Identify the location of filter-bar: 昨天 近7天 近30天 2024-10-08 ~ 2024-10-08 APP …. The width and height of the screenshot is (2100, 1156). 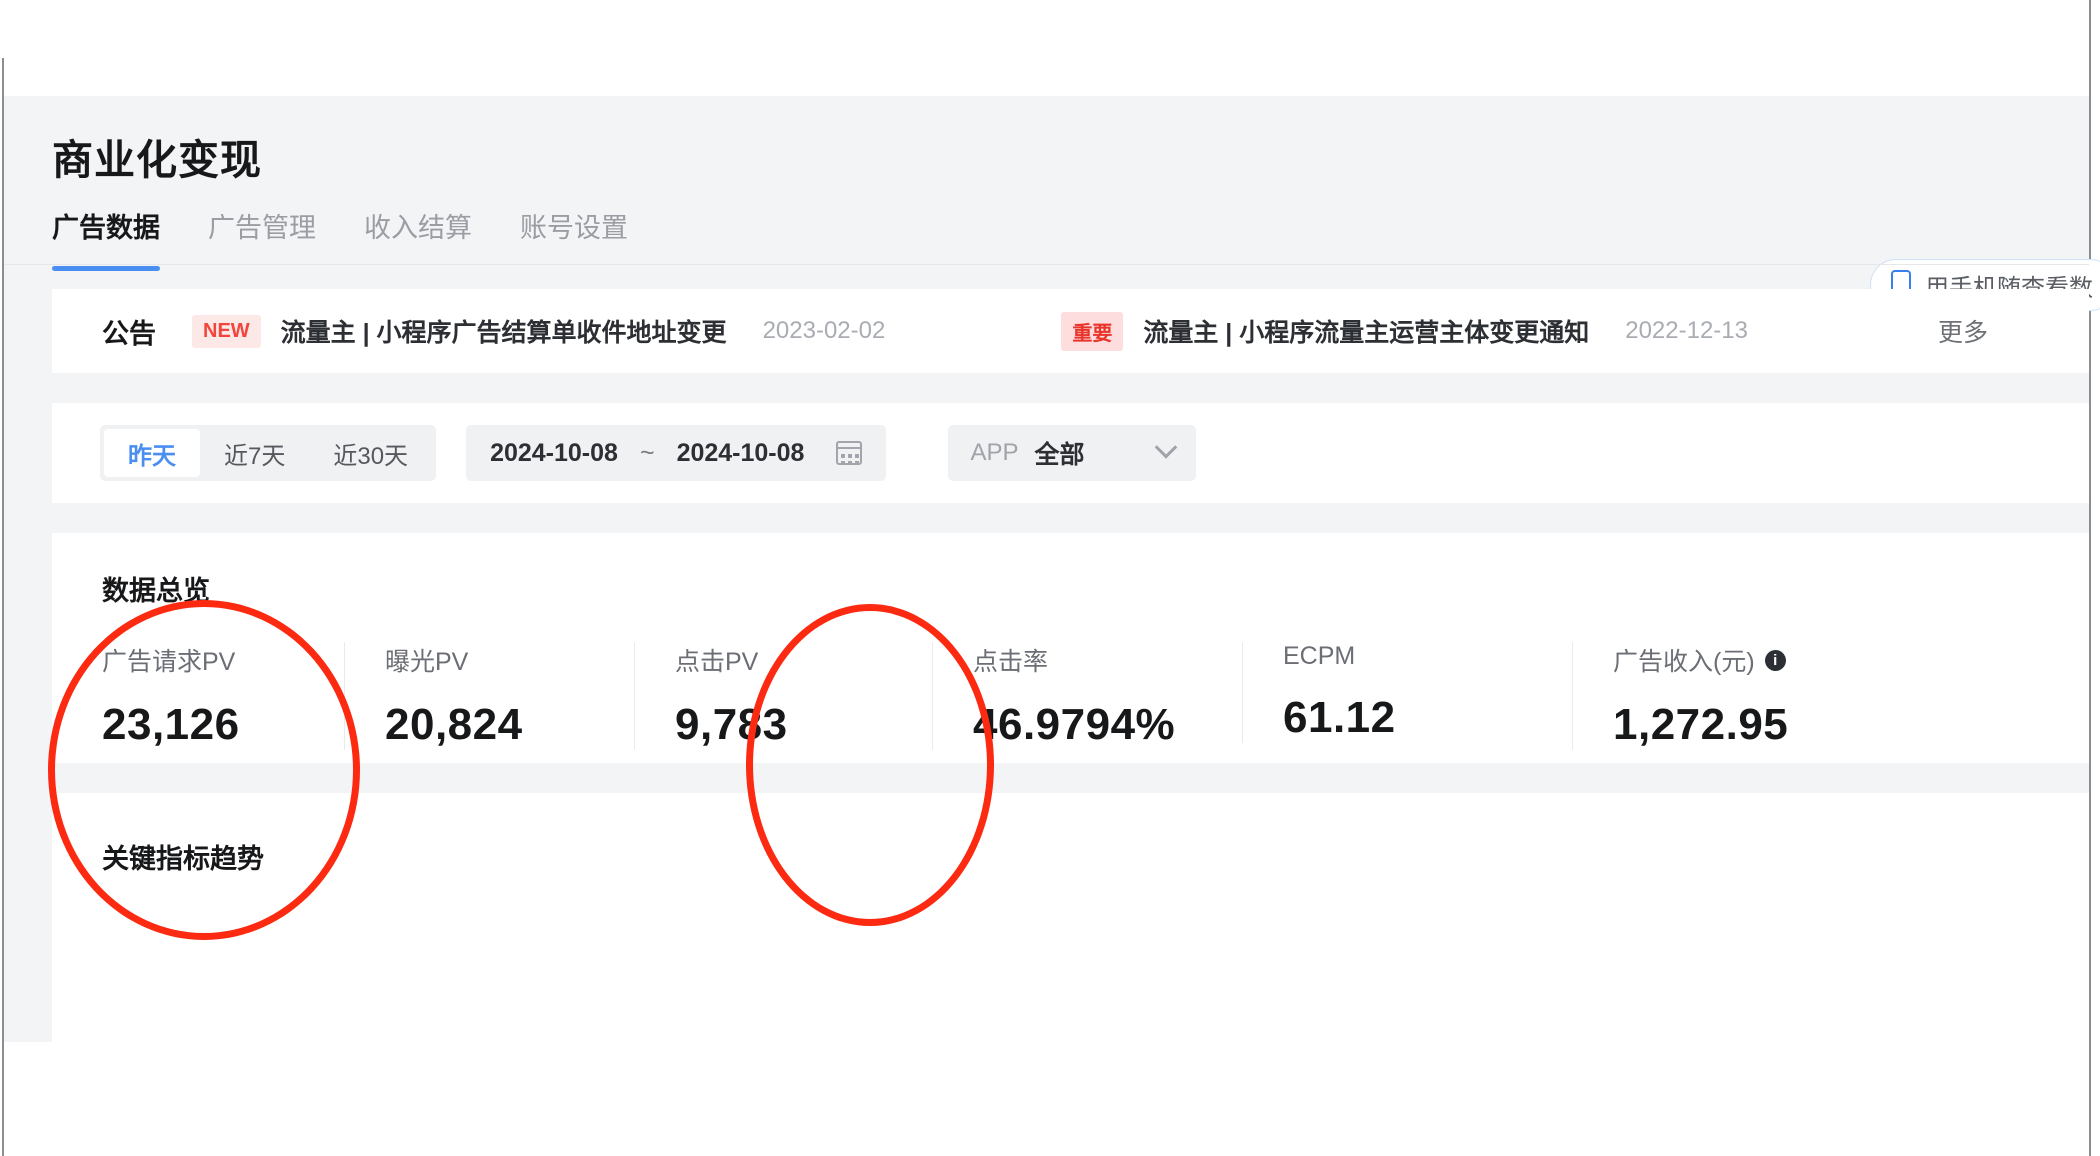
(1070, 453).